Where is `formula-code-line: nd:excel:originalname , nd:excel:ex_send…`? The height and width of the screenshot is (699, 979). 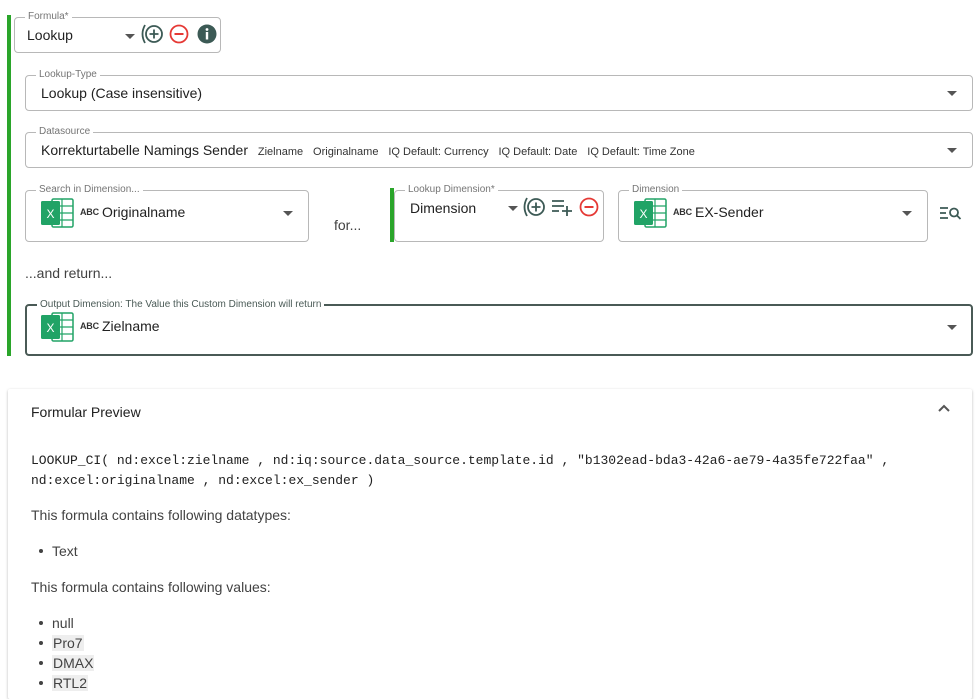
formula-code-line: nd:excel:originalname , nd:excel:ex_send… is located at coordinates (203, 480).